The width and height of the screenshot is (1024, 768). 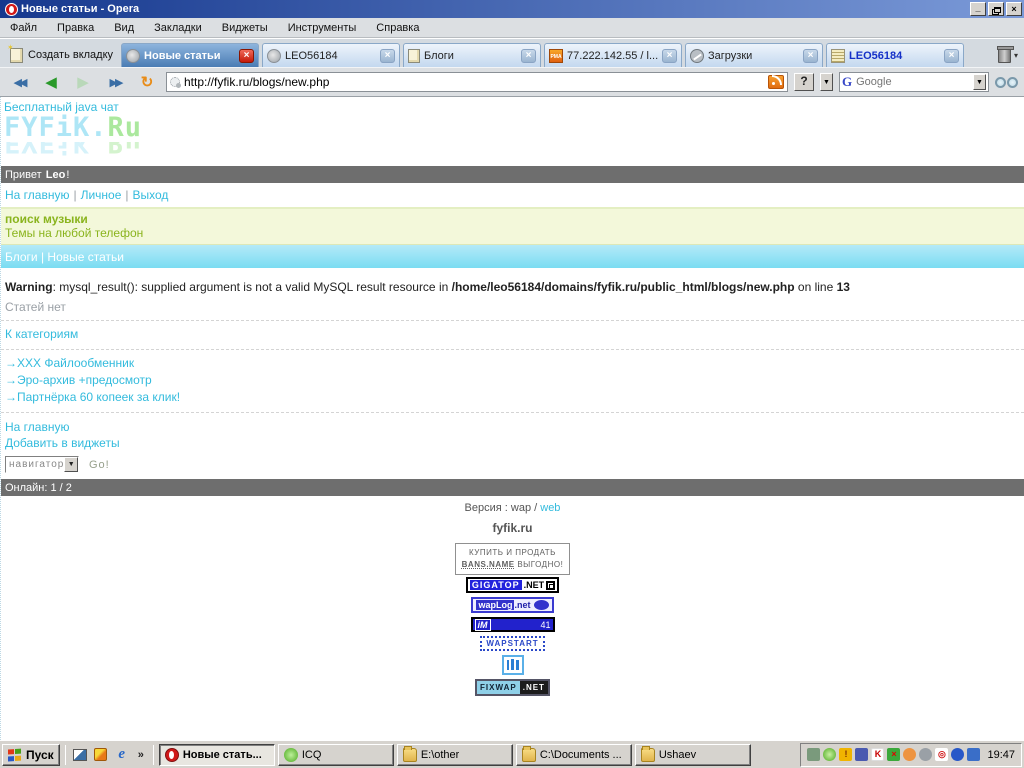 What do you see at coordinates (814, 754) in the screenshot?
I see `card-reader-icon` at bounding box center [814, 754].